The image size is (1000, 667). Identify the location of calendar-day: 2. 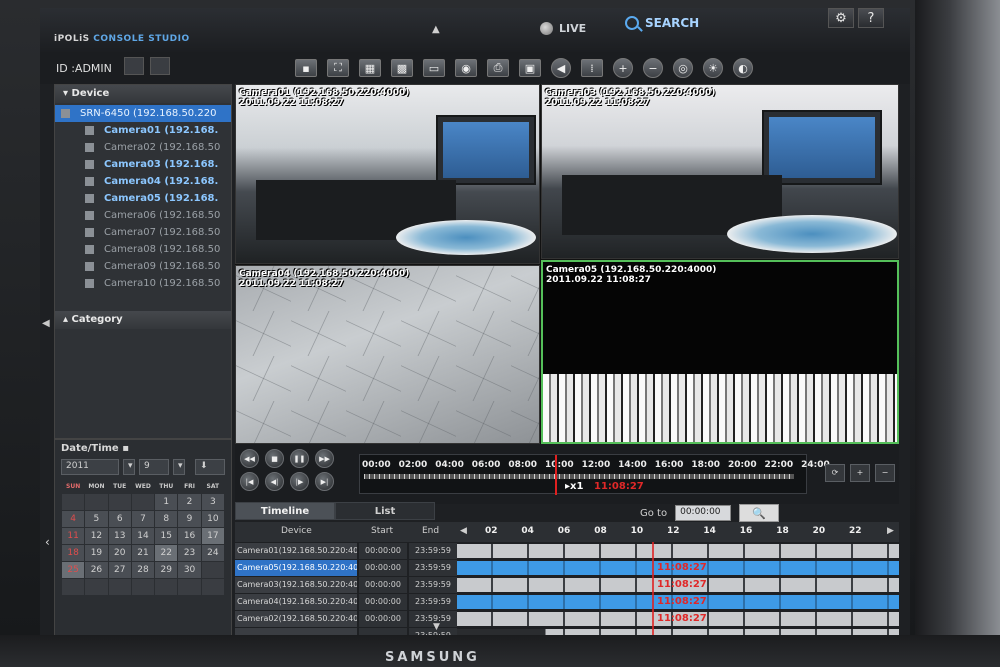
(189, 501).